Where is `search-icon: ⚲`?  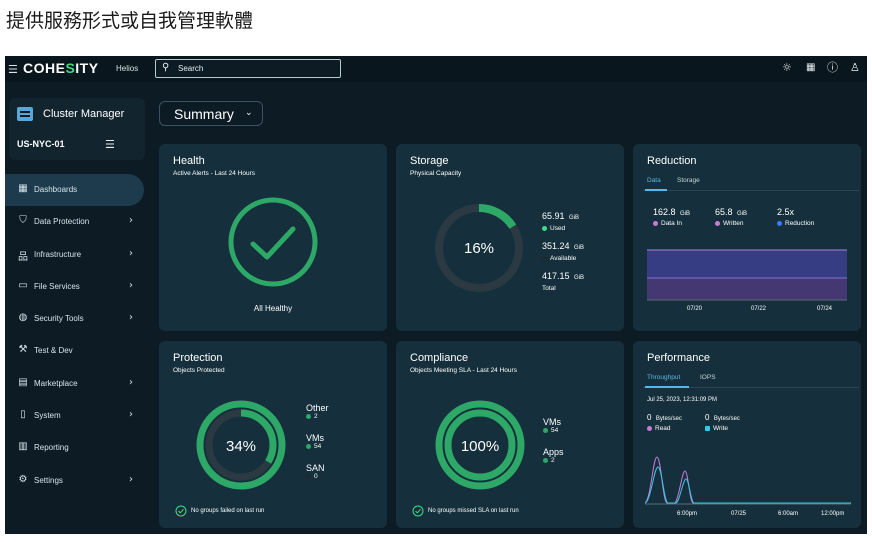
search-icon: ⚲ is located at coordinates (166, 67).